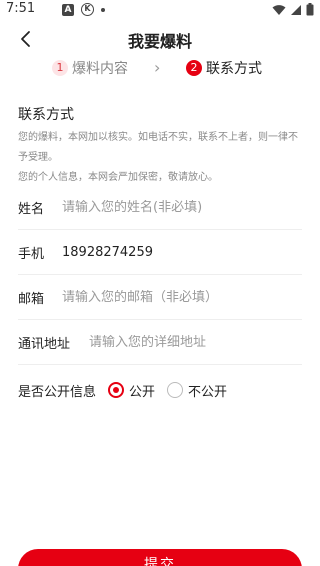 This screenshot has width=320, height=566. What do you see at coordinates (46, 115) in the screenshot?
I see `section-title: 联系方式` at bounding box center [46, 115].